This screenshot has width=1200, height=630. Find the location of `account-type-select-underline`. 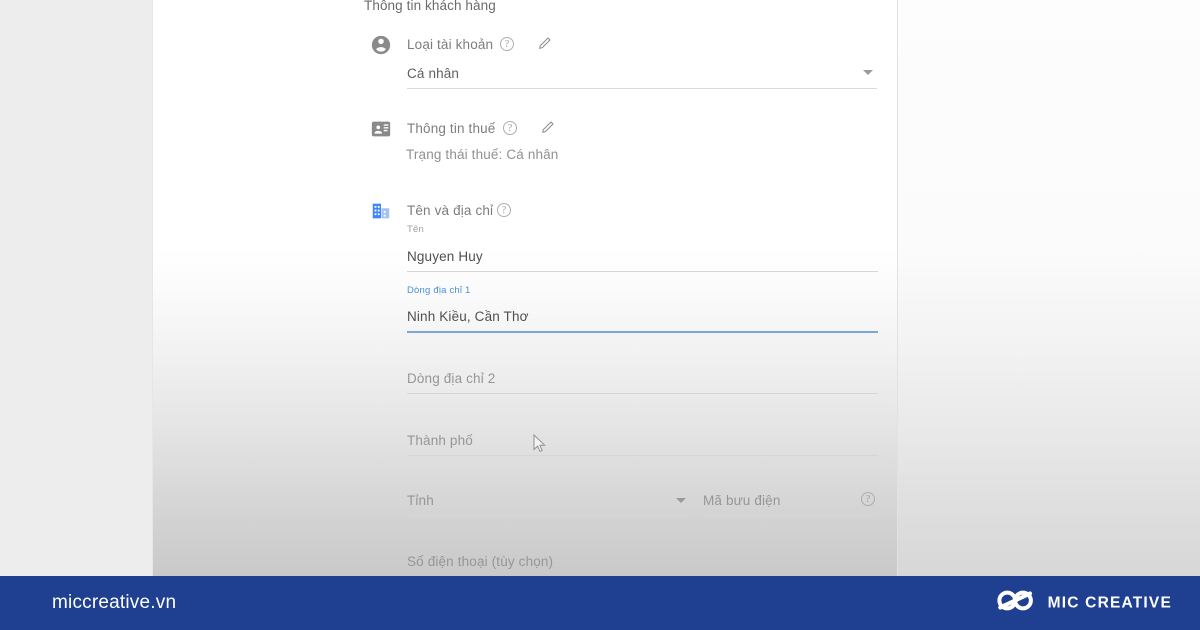

account-type-select-underline is located at coordinates (642, 88).